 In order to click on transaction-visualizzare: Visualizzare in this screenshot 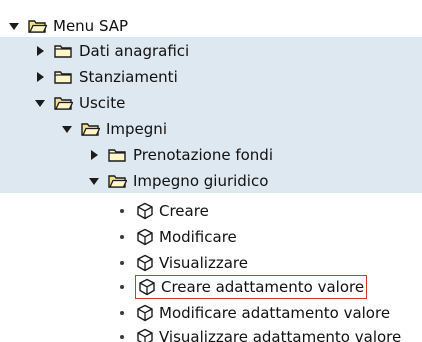, I will do `click(184, 263)`.